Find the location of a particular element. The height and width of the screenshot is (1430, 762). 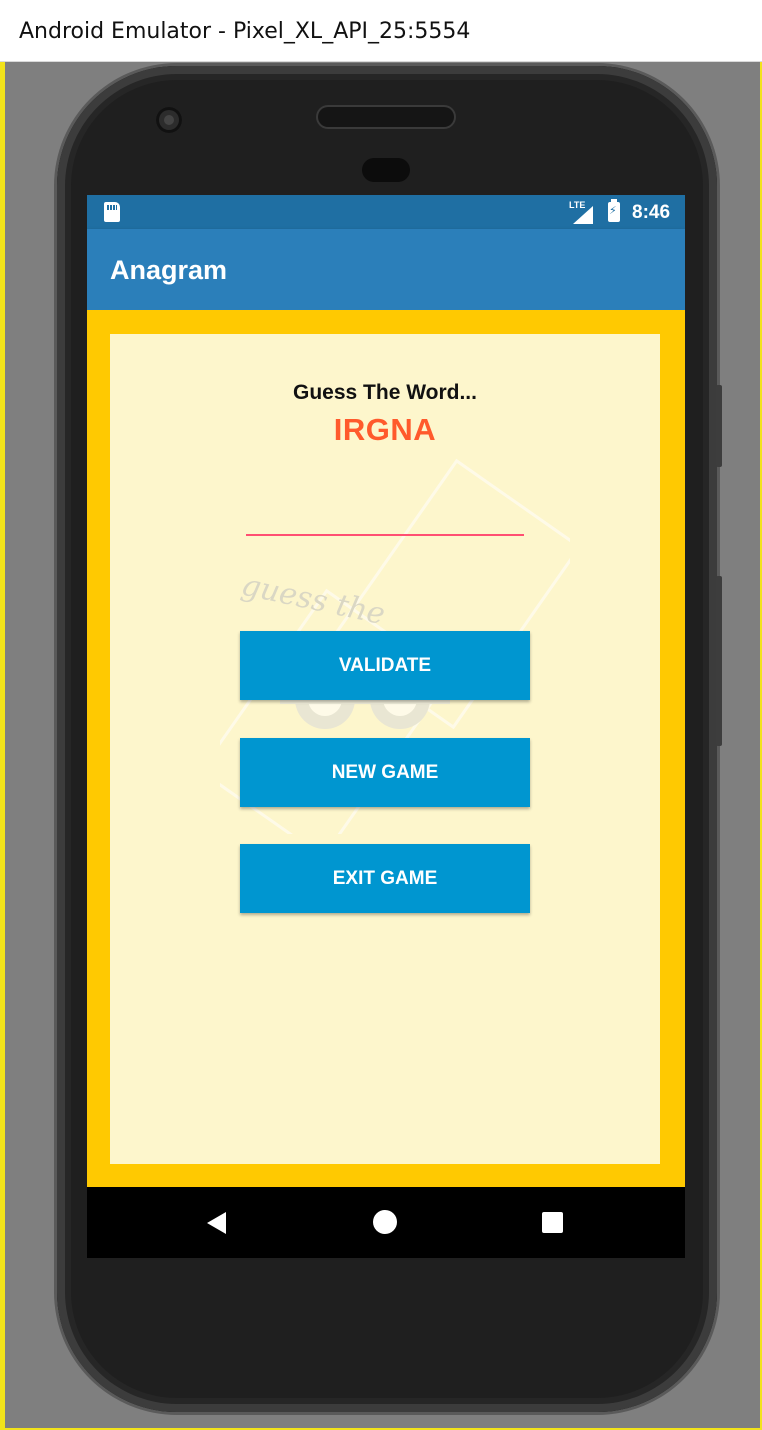

earpiece-speaker is located at coordinates (386, 117).